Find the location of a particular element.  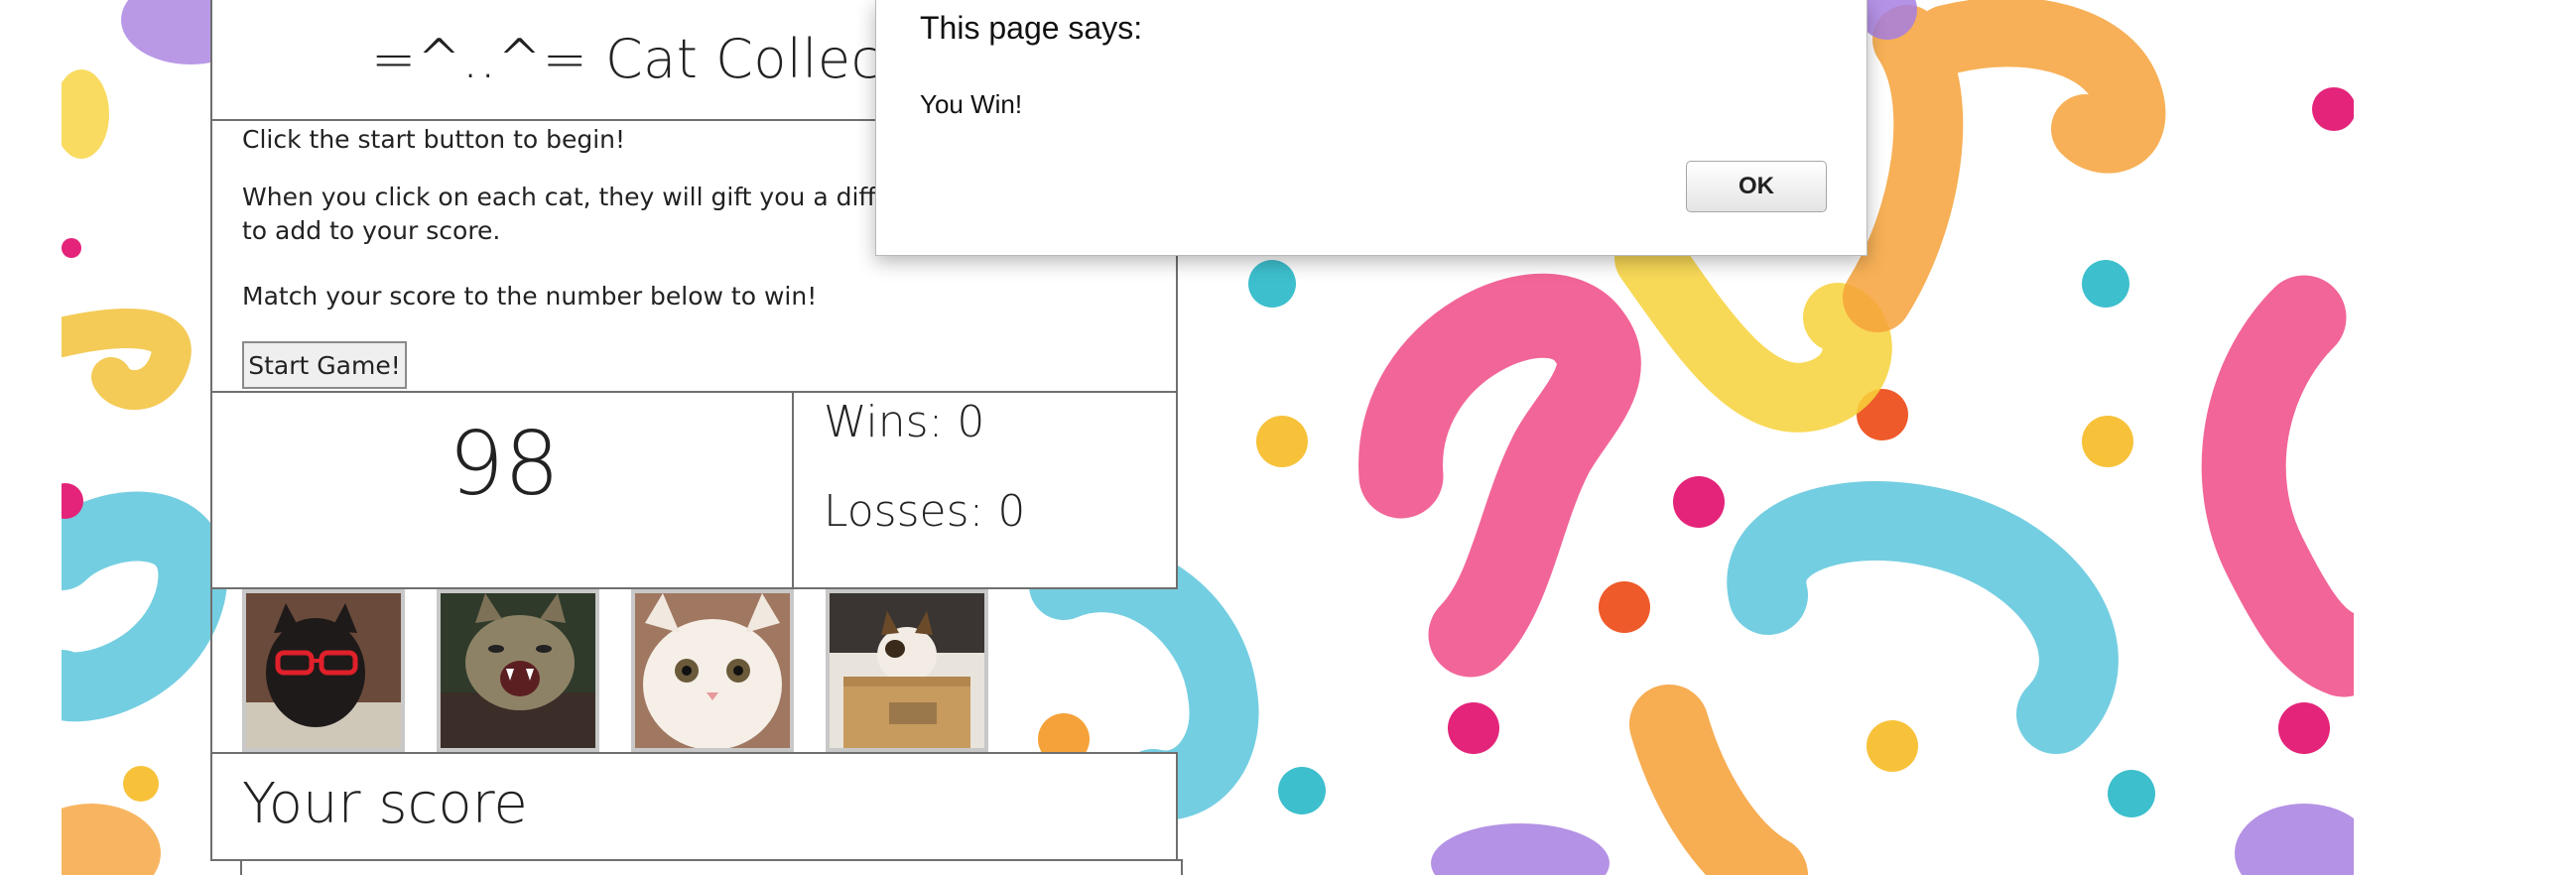

stats-panel: Wins: 0 Losses: 0 is located at coordinates (985, 490).